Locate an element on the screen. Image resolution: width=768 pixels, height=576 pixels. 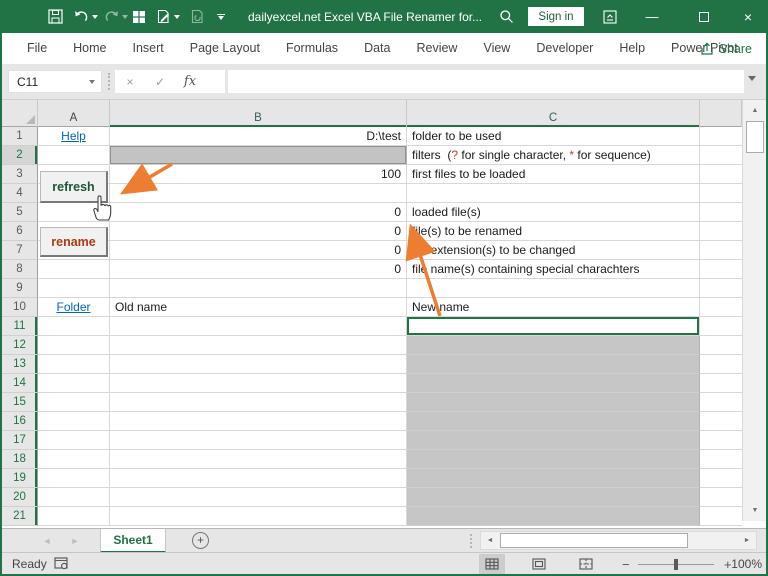
row-header-12: 12 is located at coordinates (20, 345).